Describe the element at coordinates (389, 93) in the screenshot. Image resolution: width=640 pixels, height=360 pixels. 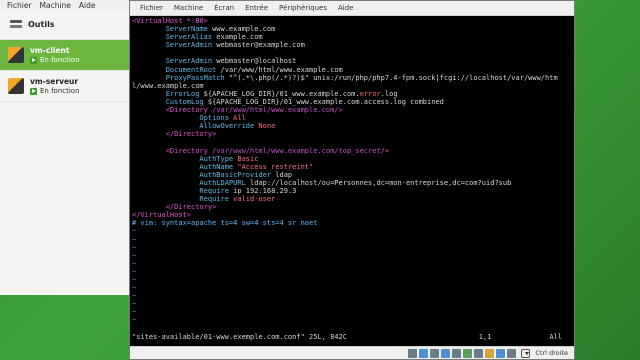
I see `editor-token: .log` at that location.